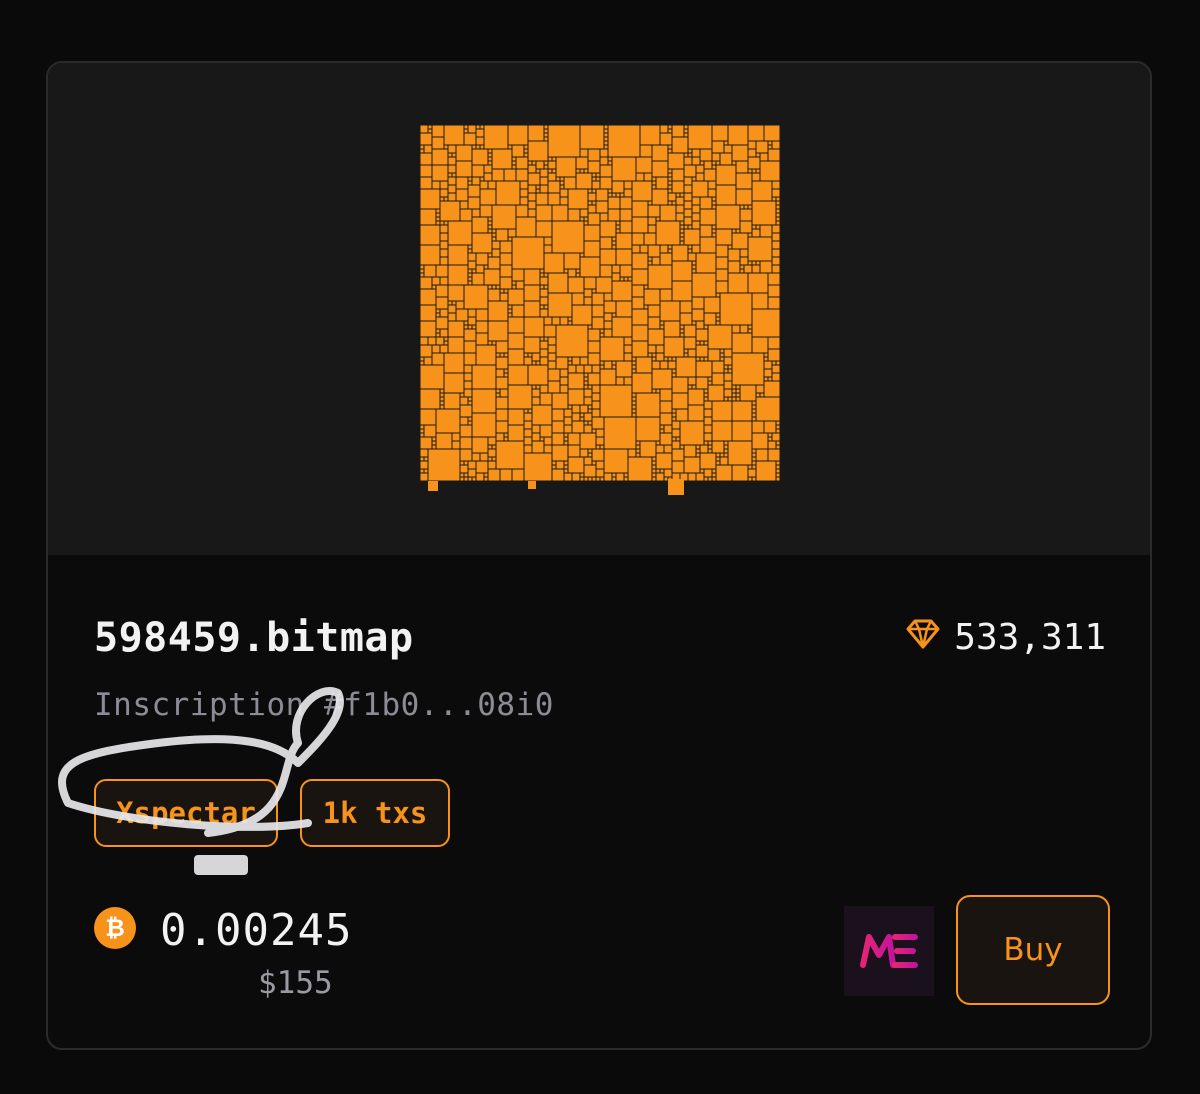  What do you see at coordinates (186, 813) in the screenshot?
I see `tag-xspectar: Xspectar` at bounding box center [186, 813].